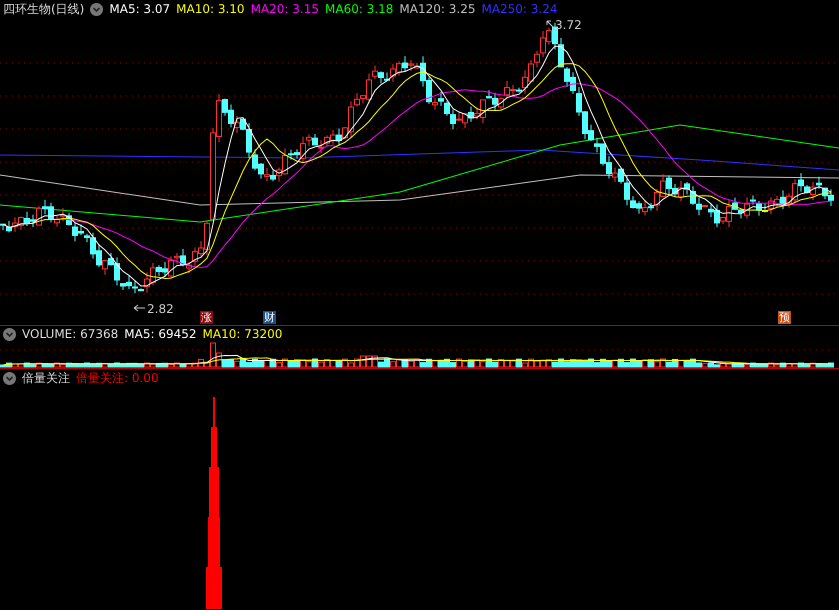  Describe the element at coordinates (568, 25) in the screenshot. I see `price-label: 3.72` at that location.